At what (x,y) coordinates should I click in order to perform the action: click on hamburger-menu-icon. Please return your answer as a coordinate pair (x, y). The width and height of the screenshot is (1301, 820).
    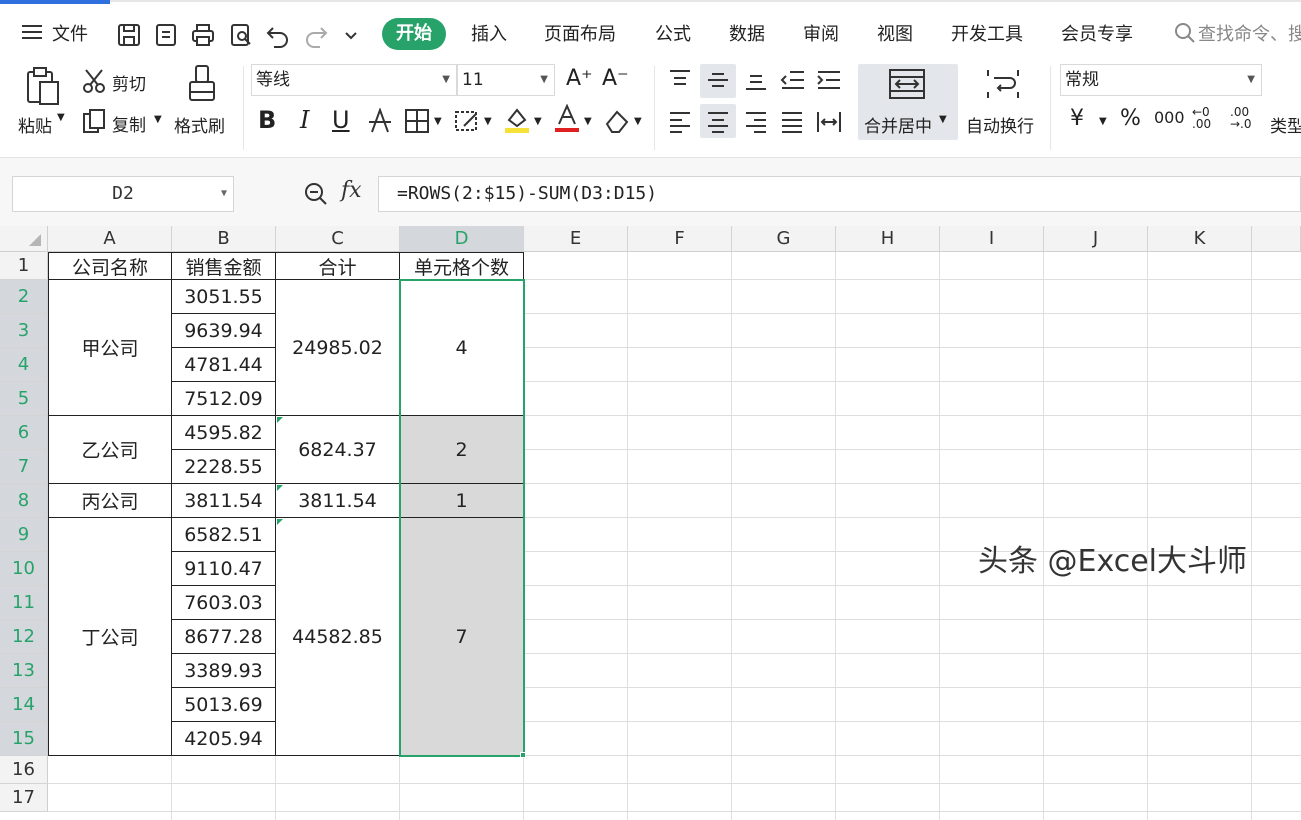
    Looking at the image, I should click on (32, 32).